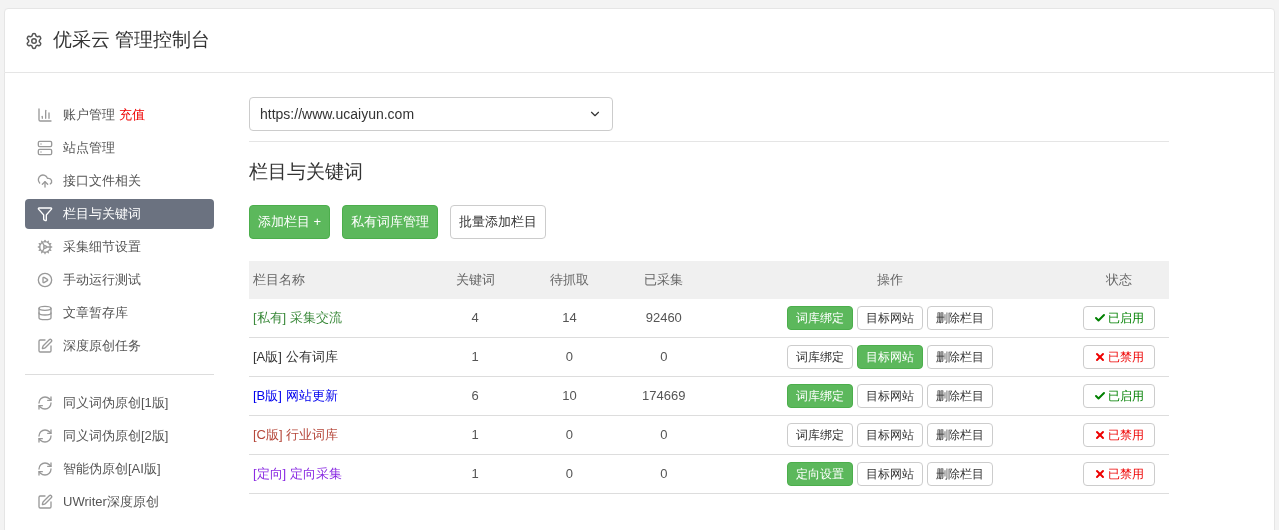 This screenshot has height=530, width=1279. What do you see at coordinates (306, 172) in the screenshot?
I see `section-title: 栏目与关键词` at bounding box center [306, 172].